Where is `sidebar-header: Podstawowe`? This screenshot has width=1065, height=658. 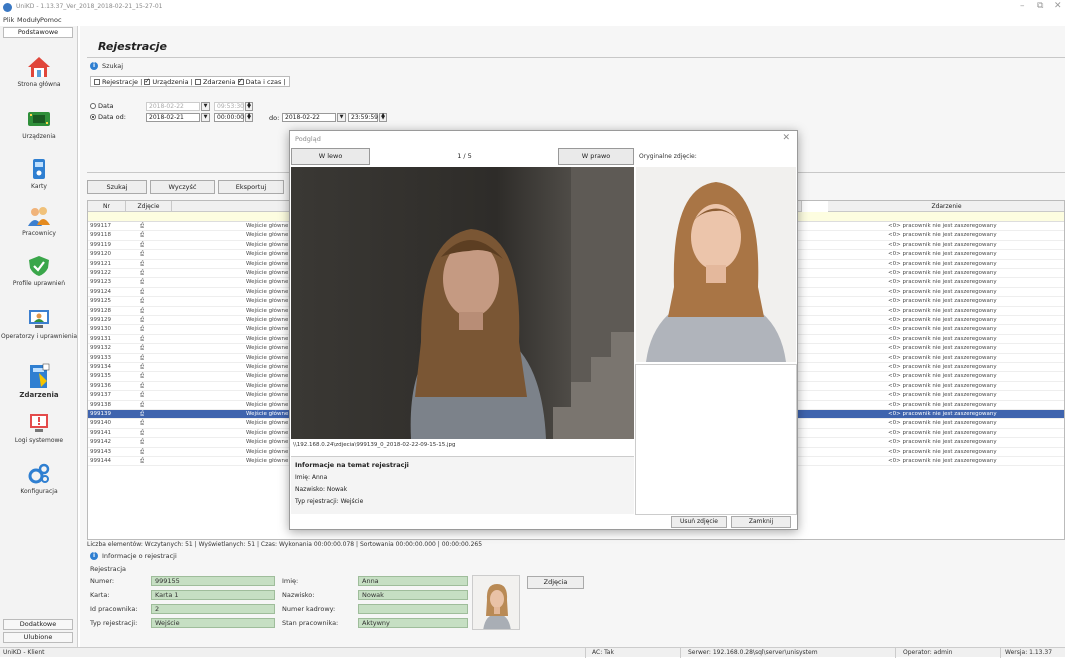
sidebar-header: Podstawowe is located at coordinates (38, 32).